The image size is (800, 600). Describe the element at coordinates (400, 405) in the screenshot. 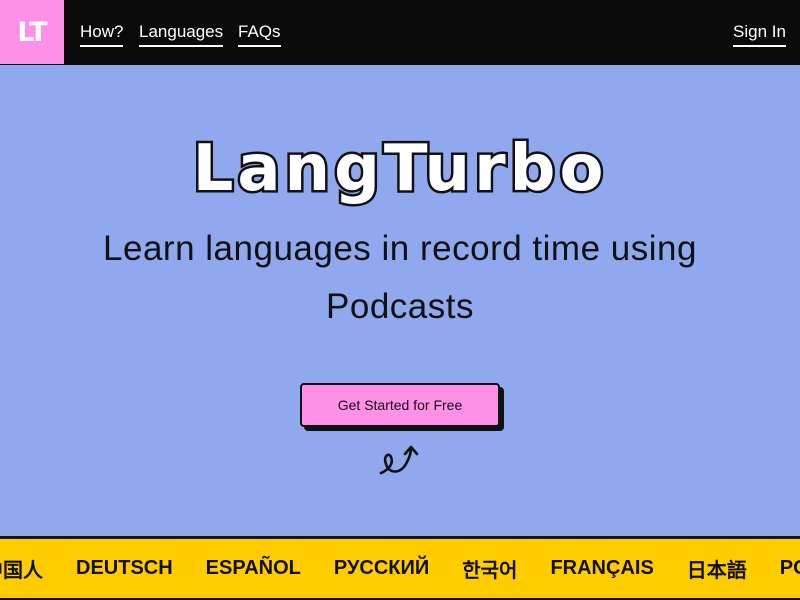

I see `get-started-button: Get Started for Free` at that location.